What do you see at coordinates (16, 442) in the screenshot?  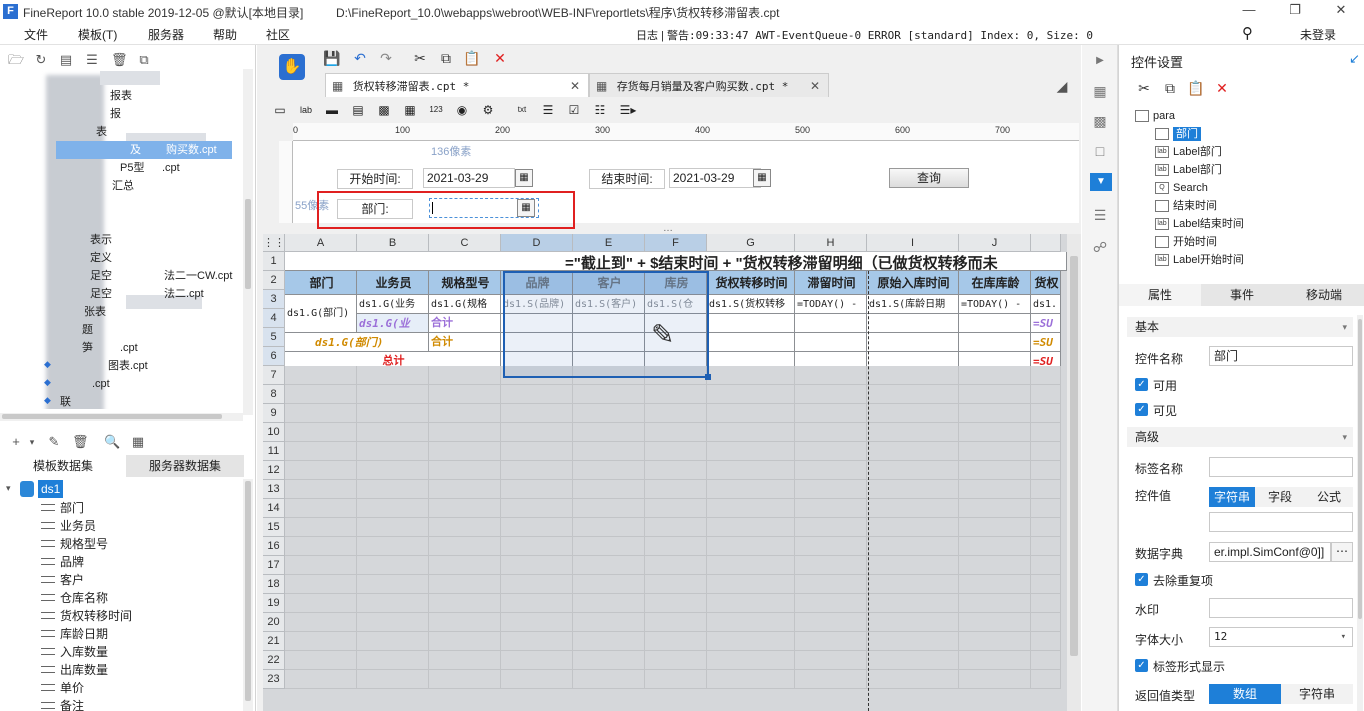 I see `add-dataset-icon: +` at bounding box center [16, 442].